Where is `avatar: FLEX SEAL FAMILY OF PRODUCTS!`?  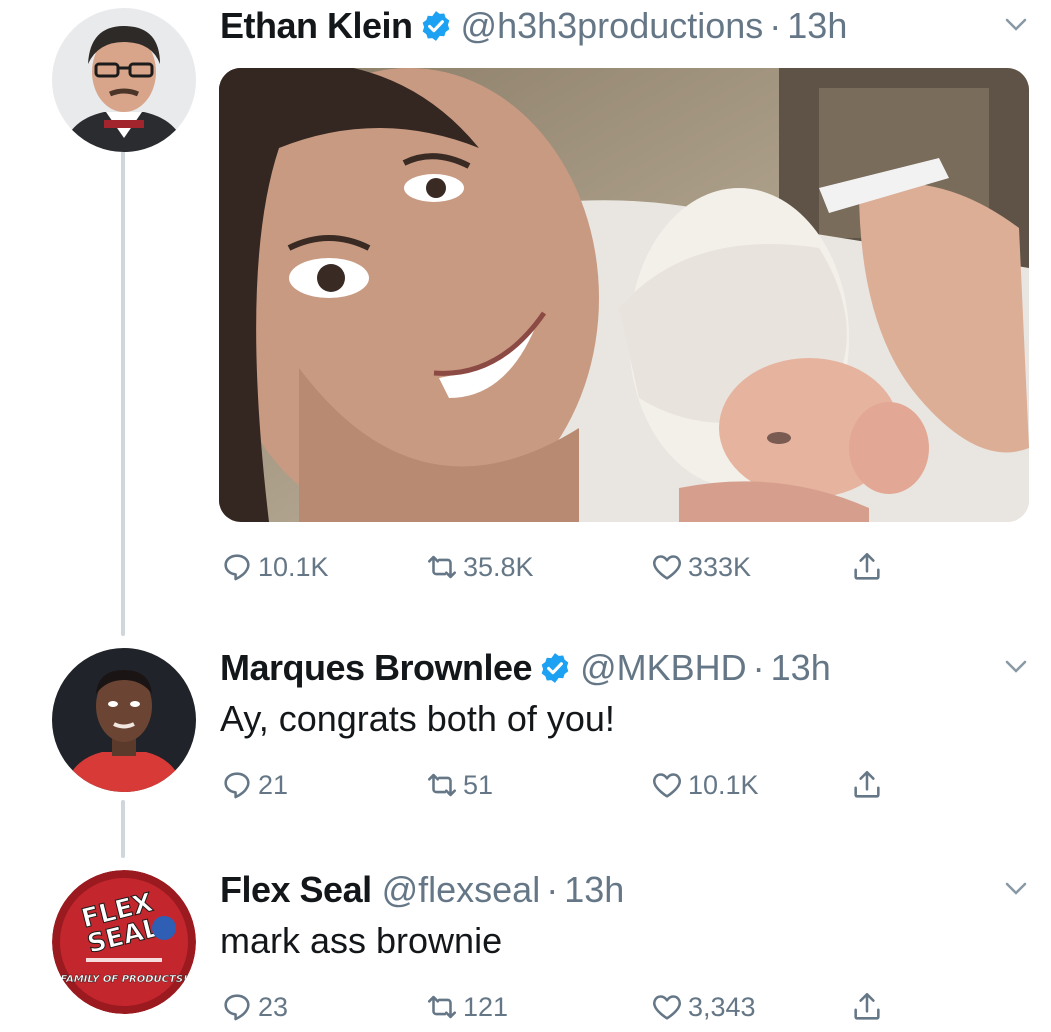 avatar: FLEX SEAL FAMILY OF PRODUCTS! is located at coordinates (124, 942).